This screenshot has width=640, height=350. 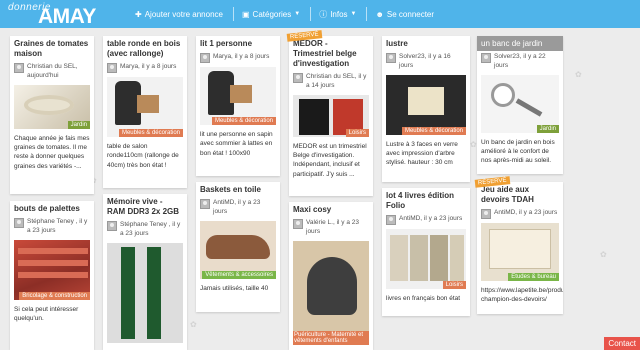 I want to click on chevron-down-icon: ▼, so click(x=297, y=14).